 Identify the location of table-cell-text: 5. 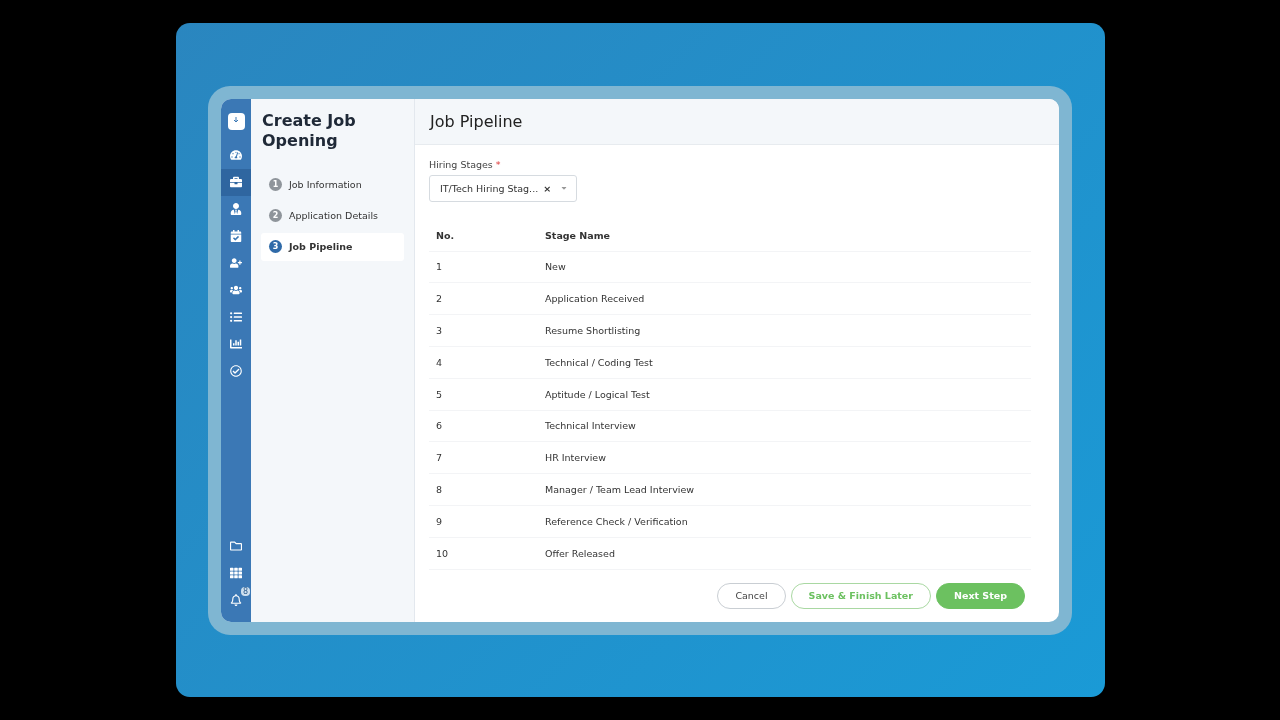
(440, 394).